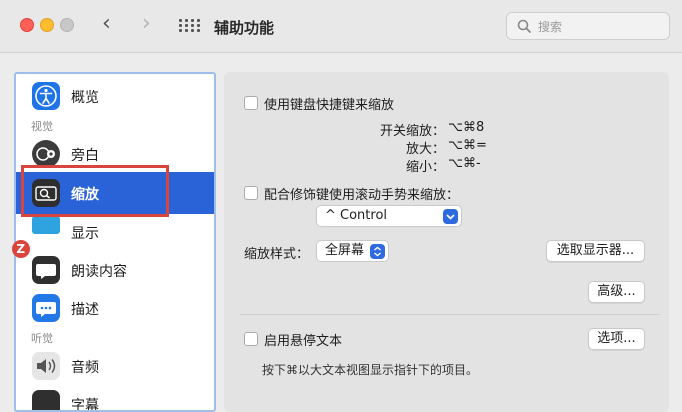  Describe the element at coordinates (467, 145) in the screenshot. I see `shortcut-zoom-in-keys: ⌥⌘=` at that location.